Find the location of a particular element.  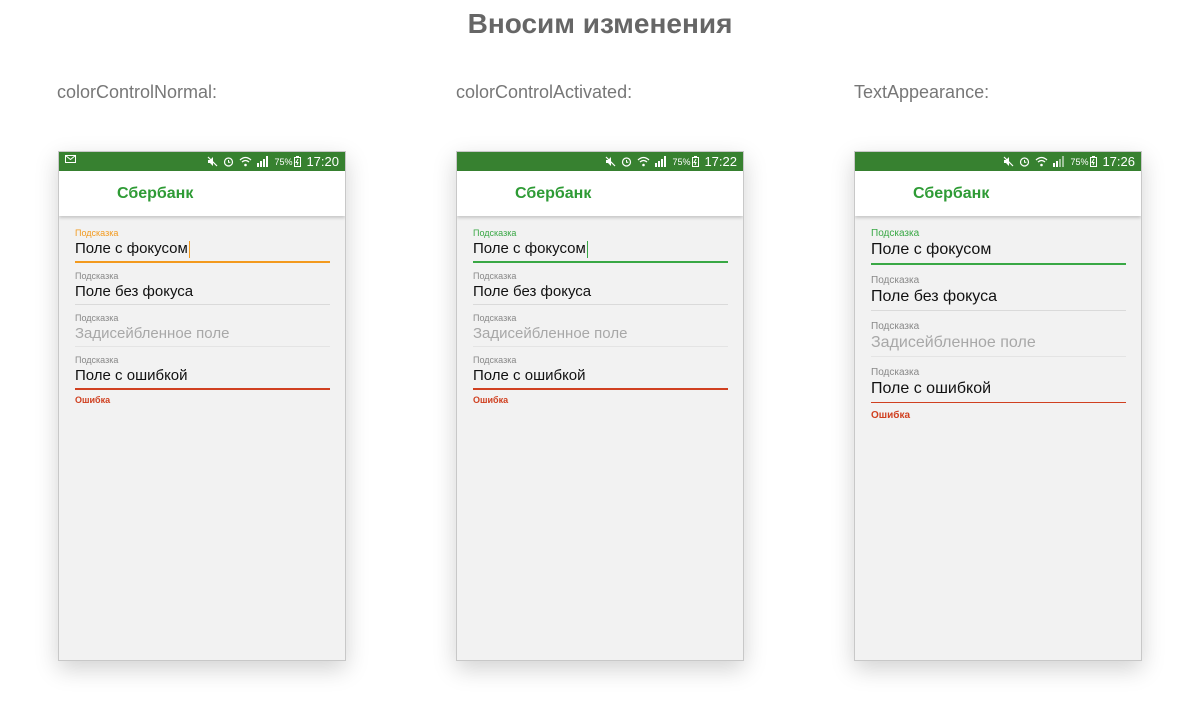

status-clock: 17:22 is located at coordinates (720, 161).